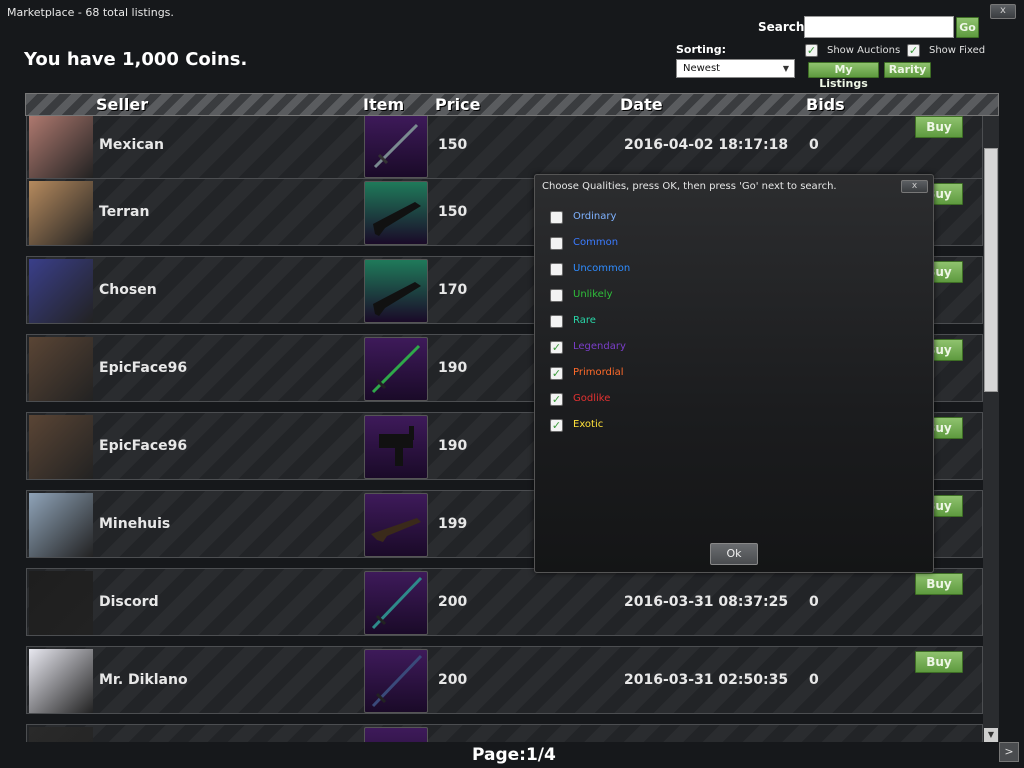  I want to click on listings-scrollbar: ▼, so click(991, 429).